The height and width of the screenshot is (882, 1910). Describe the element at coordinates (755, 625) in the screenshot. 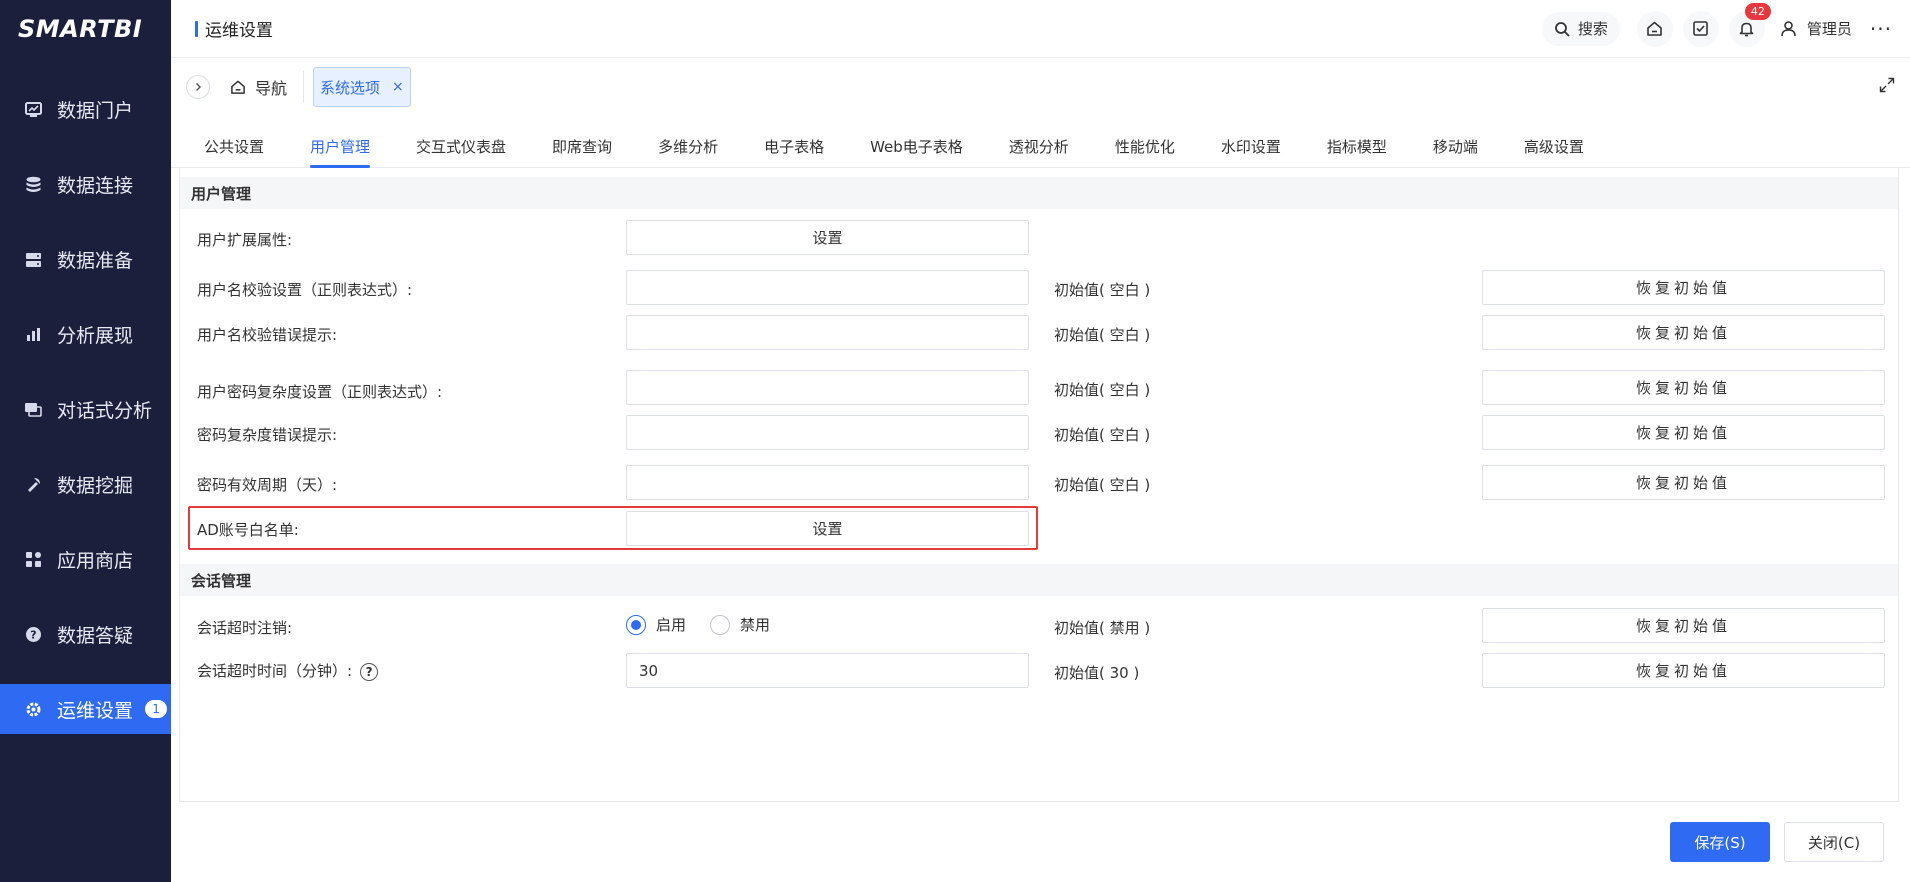

I see `radio-disable-label: 禁用` at that location.